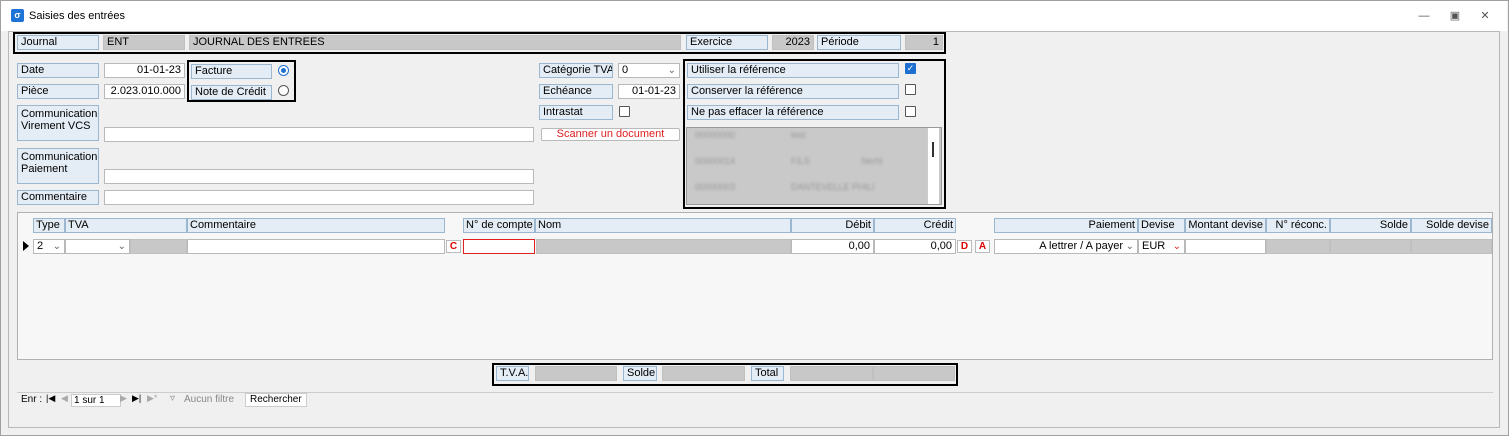 This screenshot has width=1509, height=436. Describe the element at coordinates (814, 187) in the screenshot. I see `reference-list-item: 00000015**ALCATEL*` at that location.